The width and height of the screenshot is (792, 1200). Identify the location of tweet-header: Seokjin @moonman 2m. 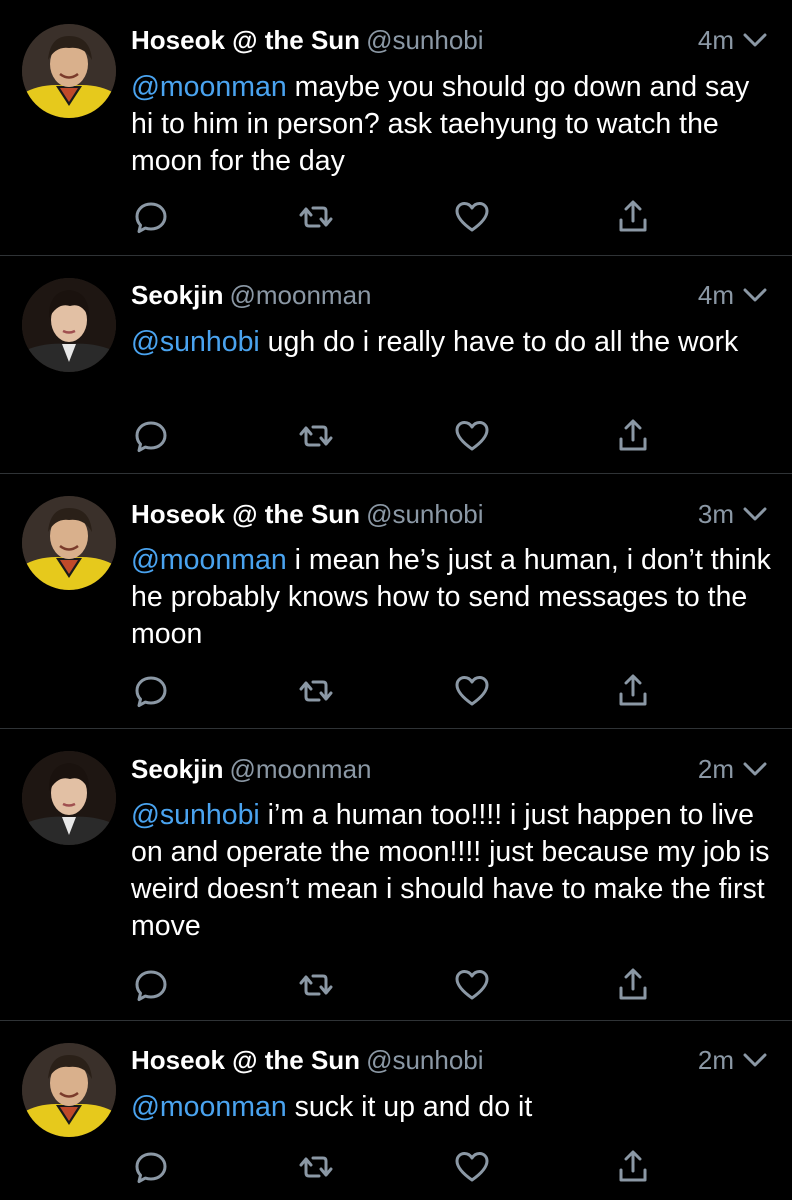
(449, 769).